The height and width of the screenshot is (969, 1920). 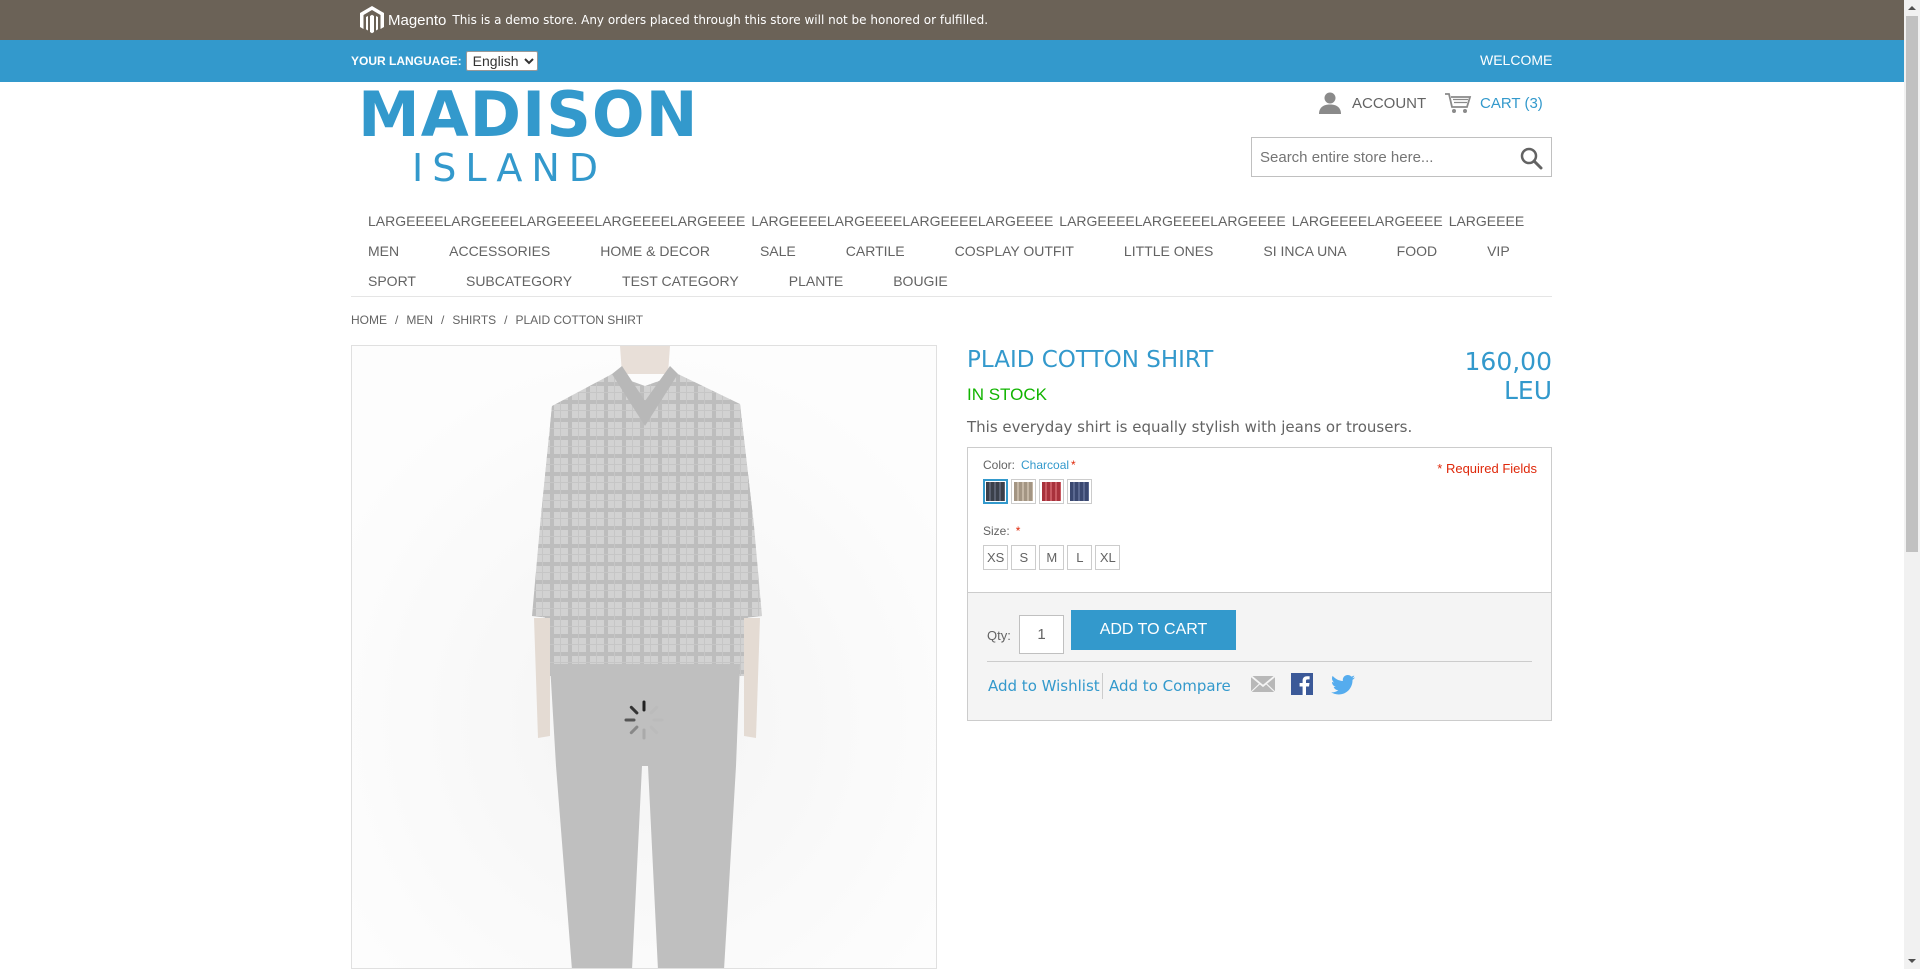 I want to click on add-to-wishlist-link: Add to Wishlist, so click(x=1044, y=686).